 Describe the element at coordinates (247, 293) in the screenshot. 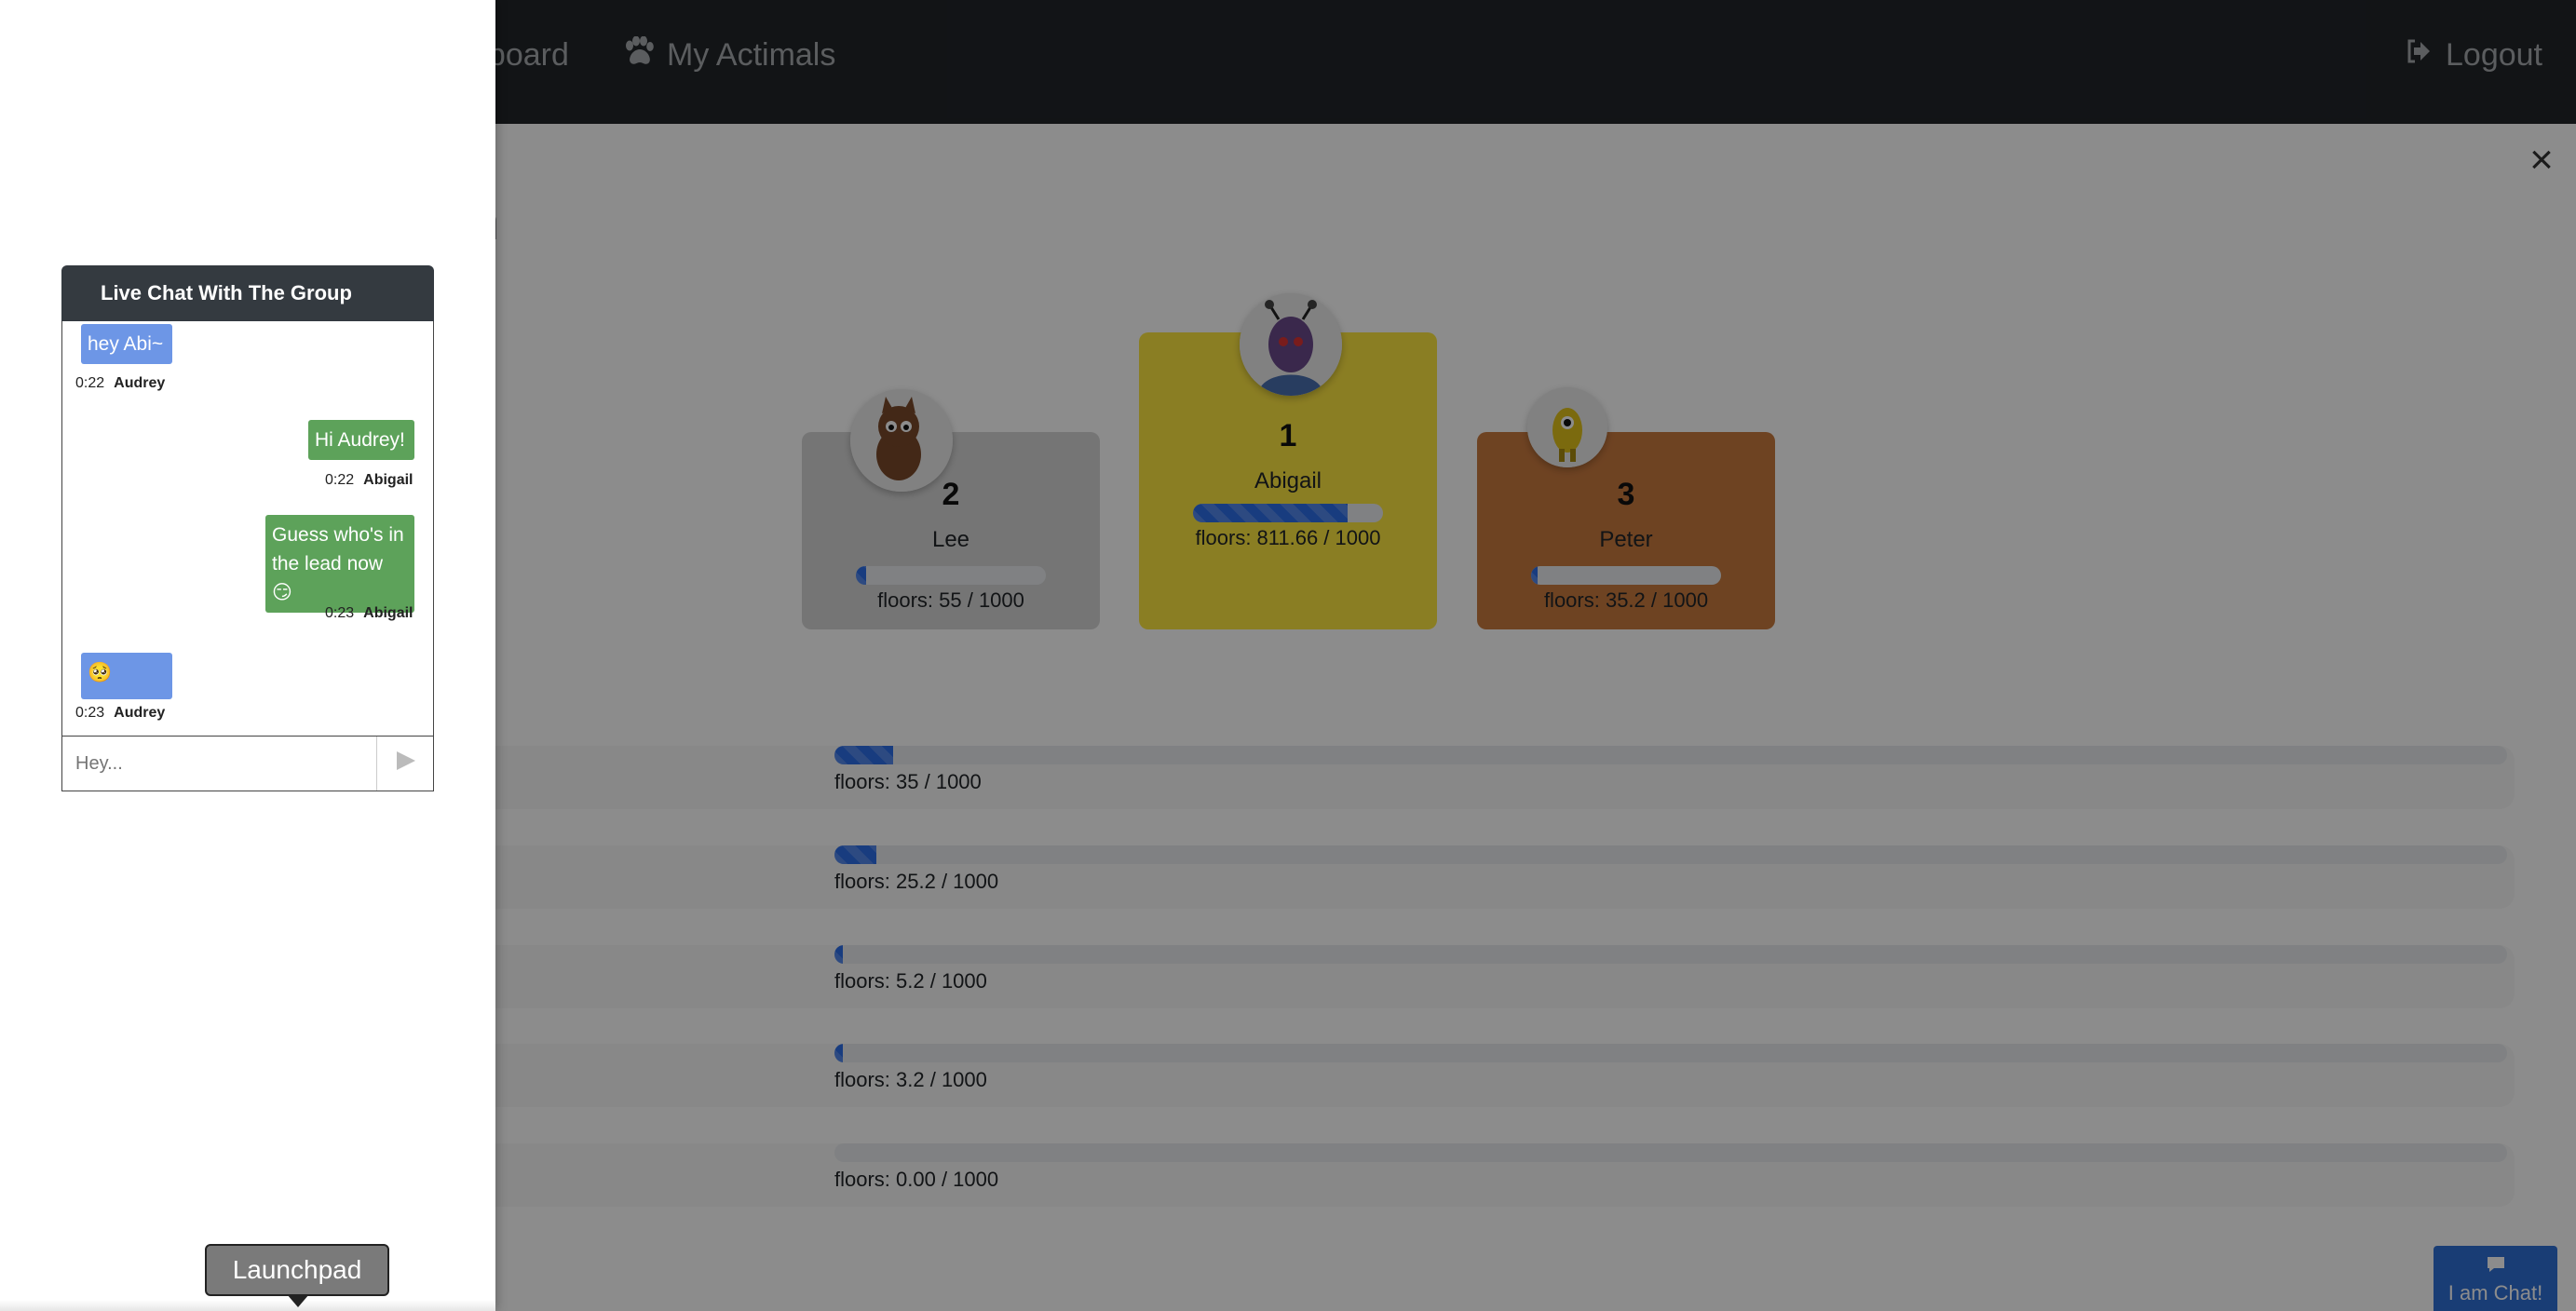

I see `chat-header: Live Chat With The Group` at that location.